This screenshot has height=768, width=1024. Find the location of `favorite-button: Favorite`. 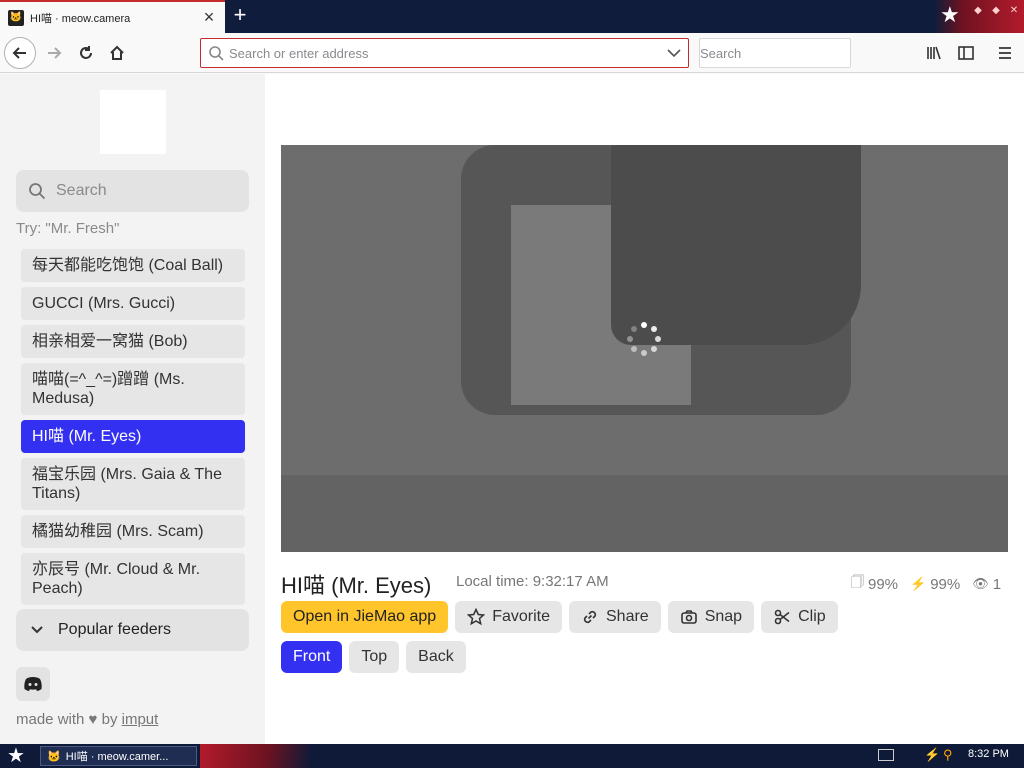

favorite-button: Favorite is located at coordinates (508, 617).